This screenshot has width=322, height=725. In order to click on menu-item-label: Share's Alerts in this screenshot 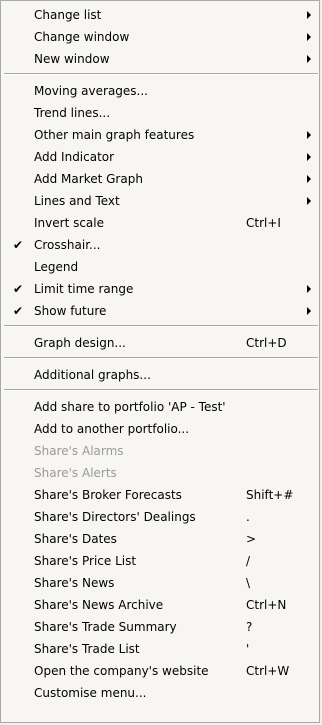, I will do `click(75, 473)`.